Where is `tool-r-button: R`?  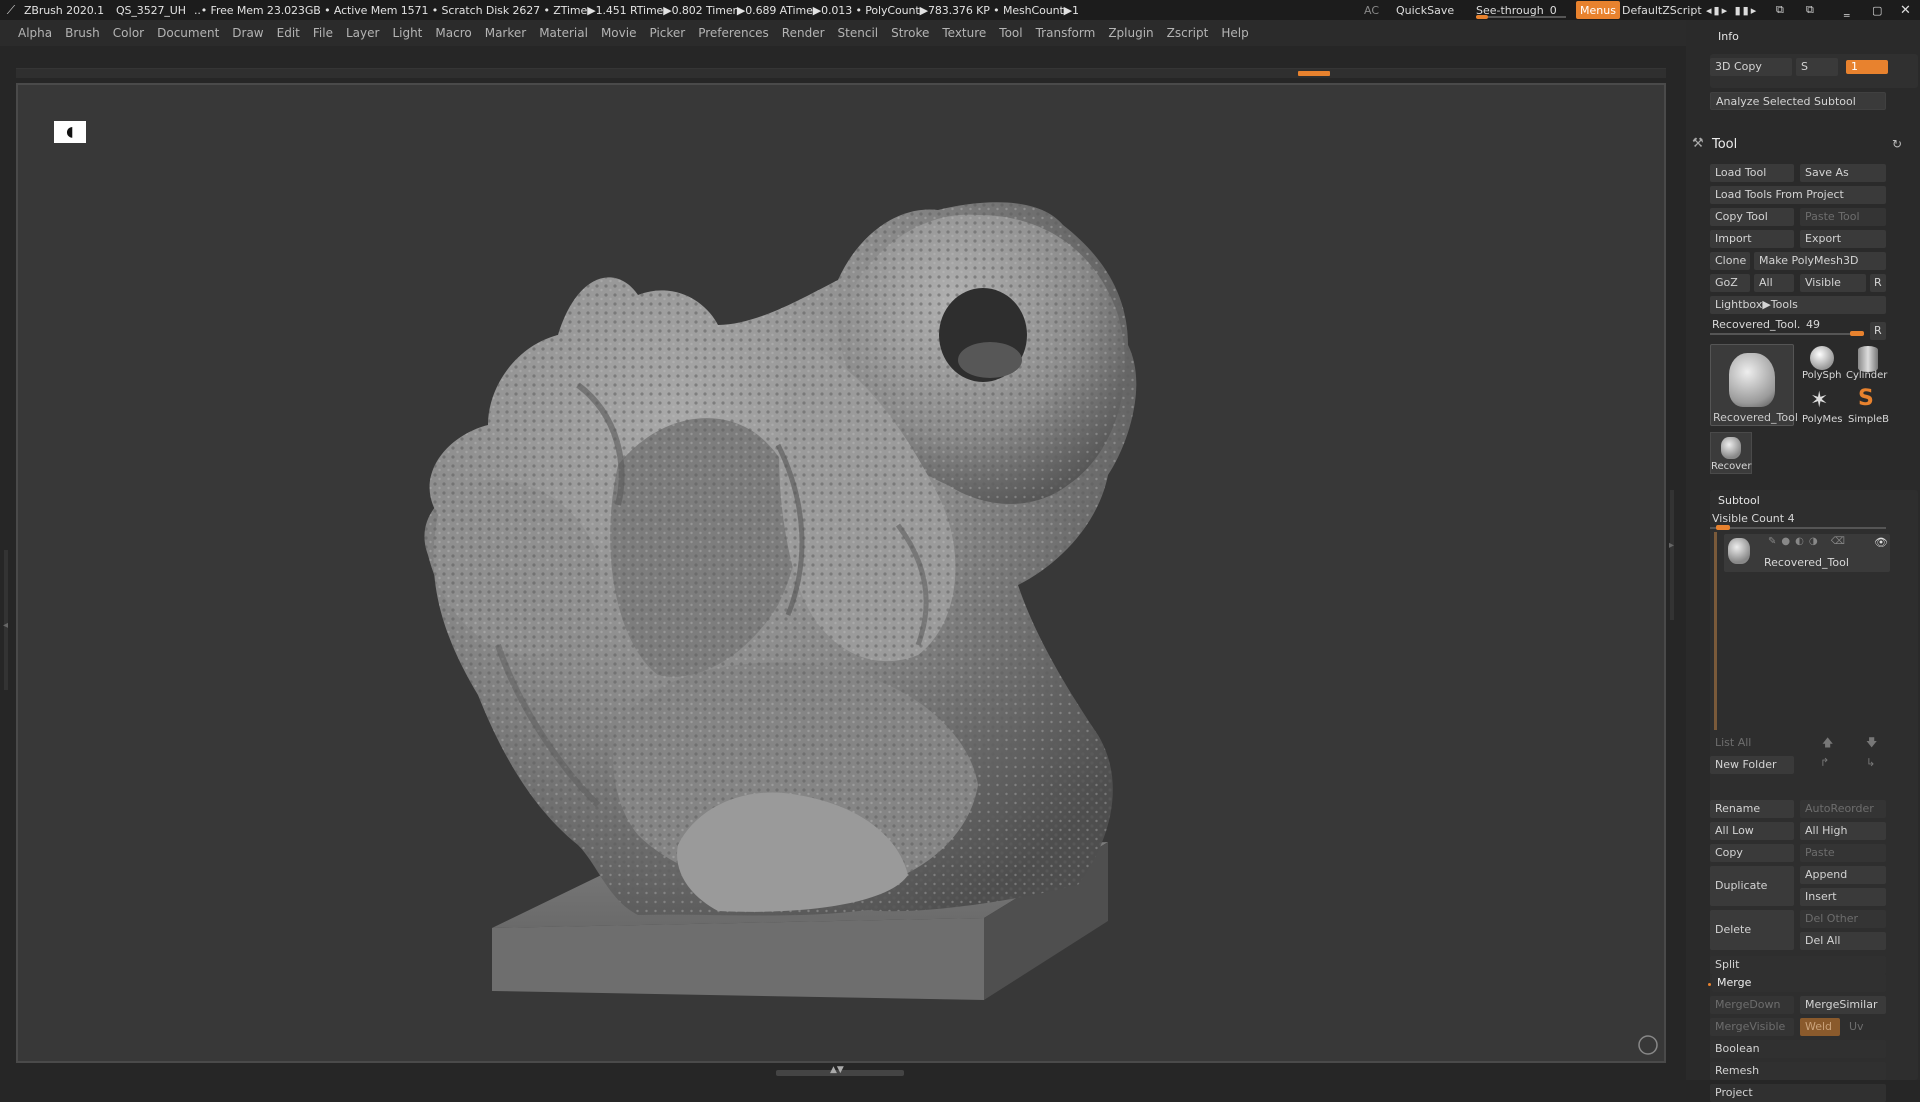 tool-r-button: R is located at coordinates (1878, 331).